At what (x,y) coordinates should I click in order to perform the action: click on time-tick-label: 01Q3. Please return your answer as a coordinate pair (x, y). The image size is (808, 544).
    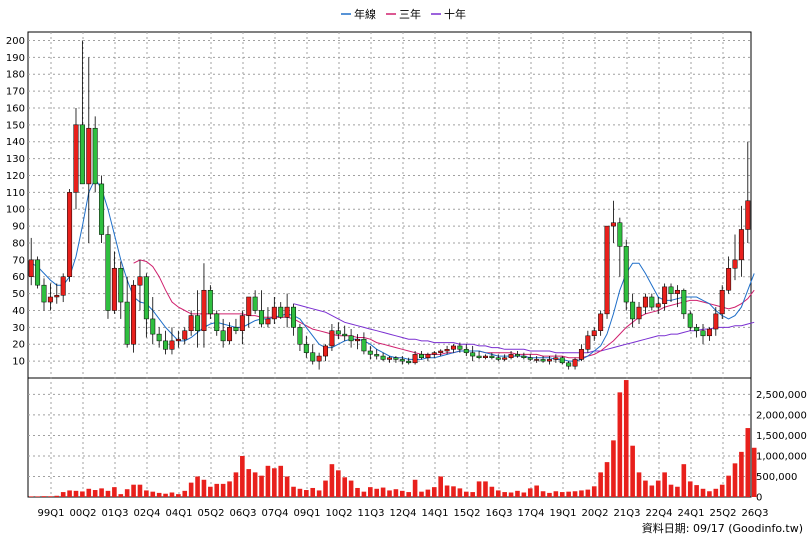
    Looking at the image, I should click on (115, 513).